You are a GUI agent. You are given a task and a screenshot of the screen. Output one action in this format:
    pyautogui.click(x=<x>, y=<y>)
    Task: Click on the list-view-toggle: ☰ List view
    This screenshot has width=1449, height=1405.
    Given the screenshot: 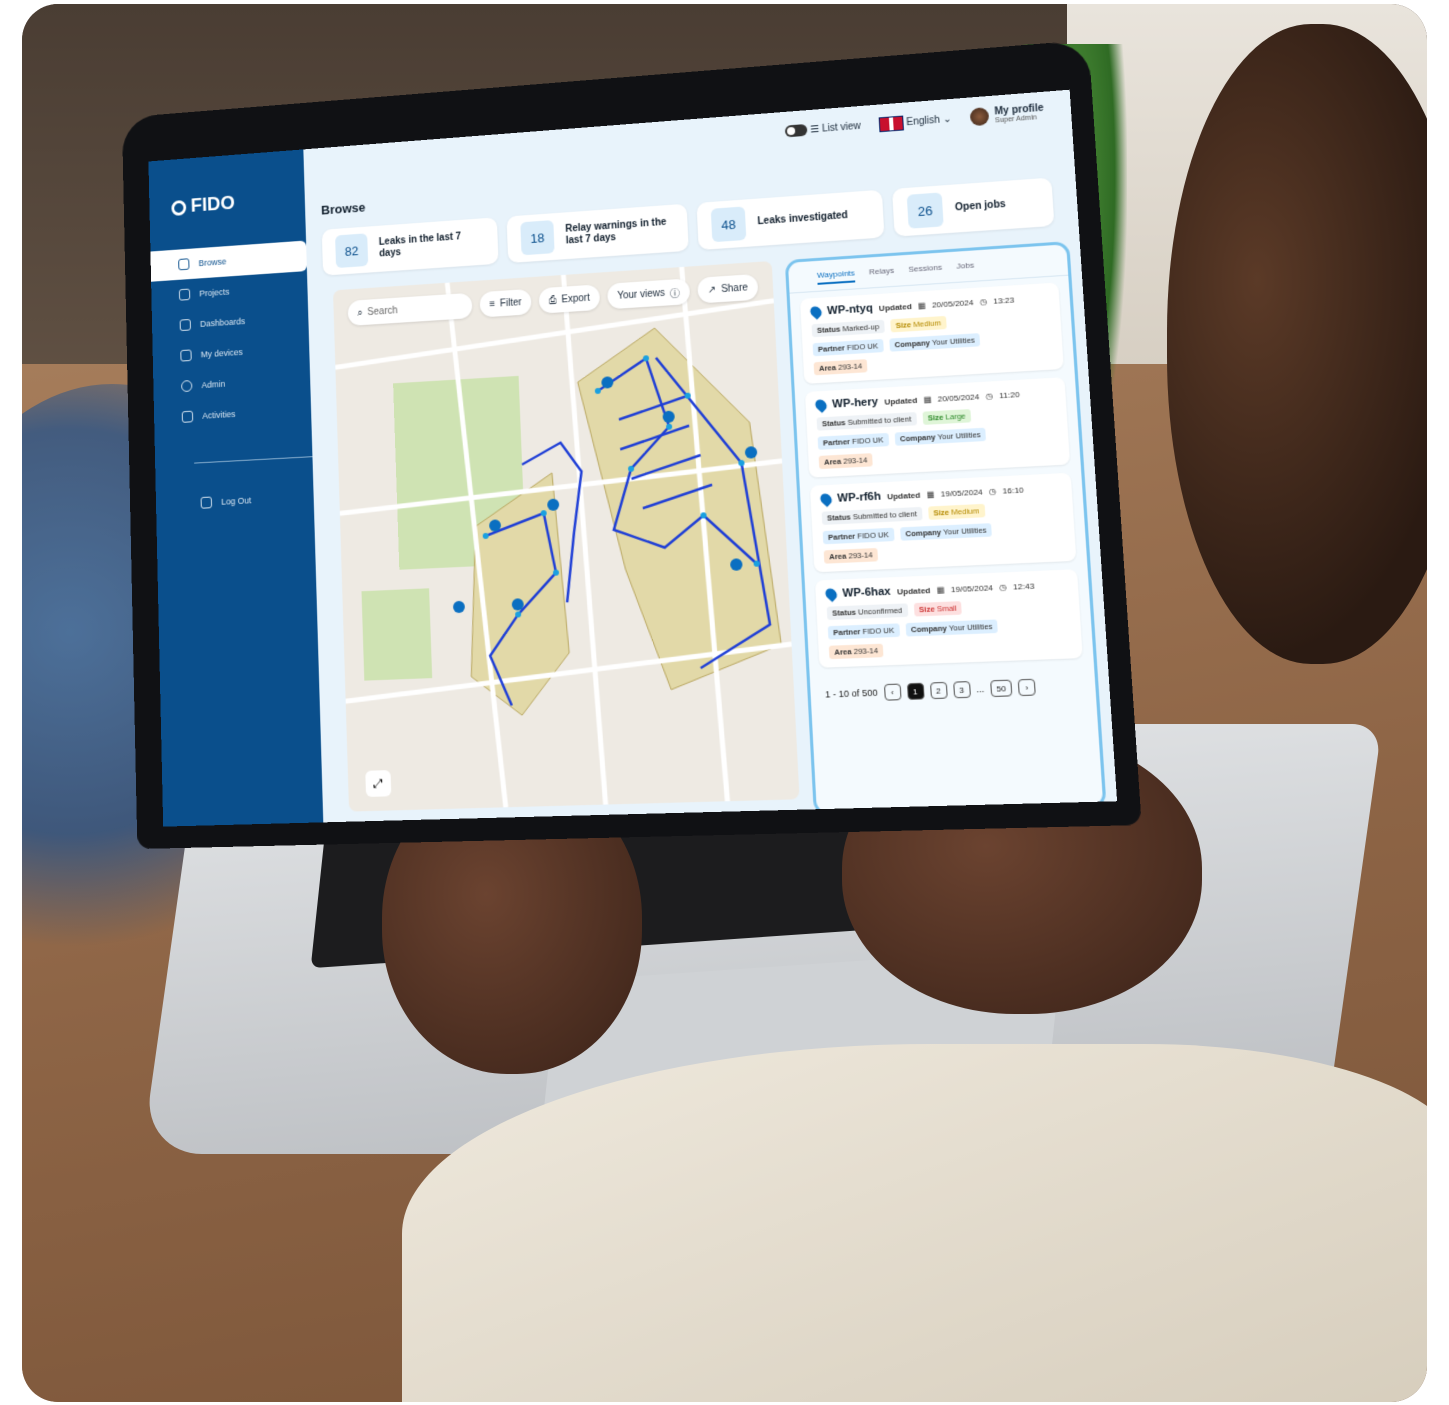 What is the action you would take?
    pyautogui.click(x=823, y=129)
    